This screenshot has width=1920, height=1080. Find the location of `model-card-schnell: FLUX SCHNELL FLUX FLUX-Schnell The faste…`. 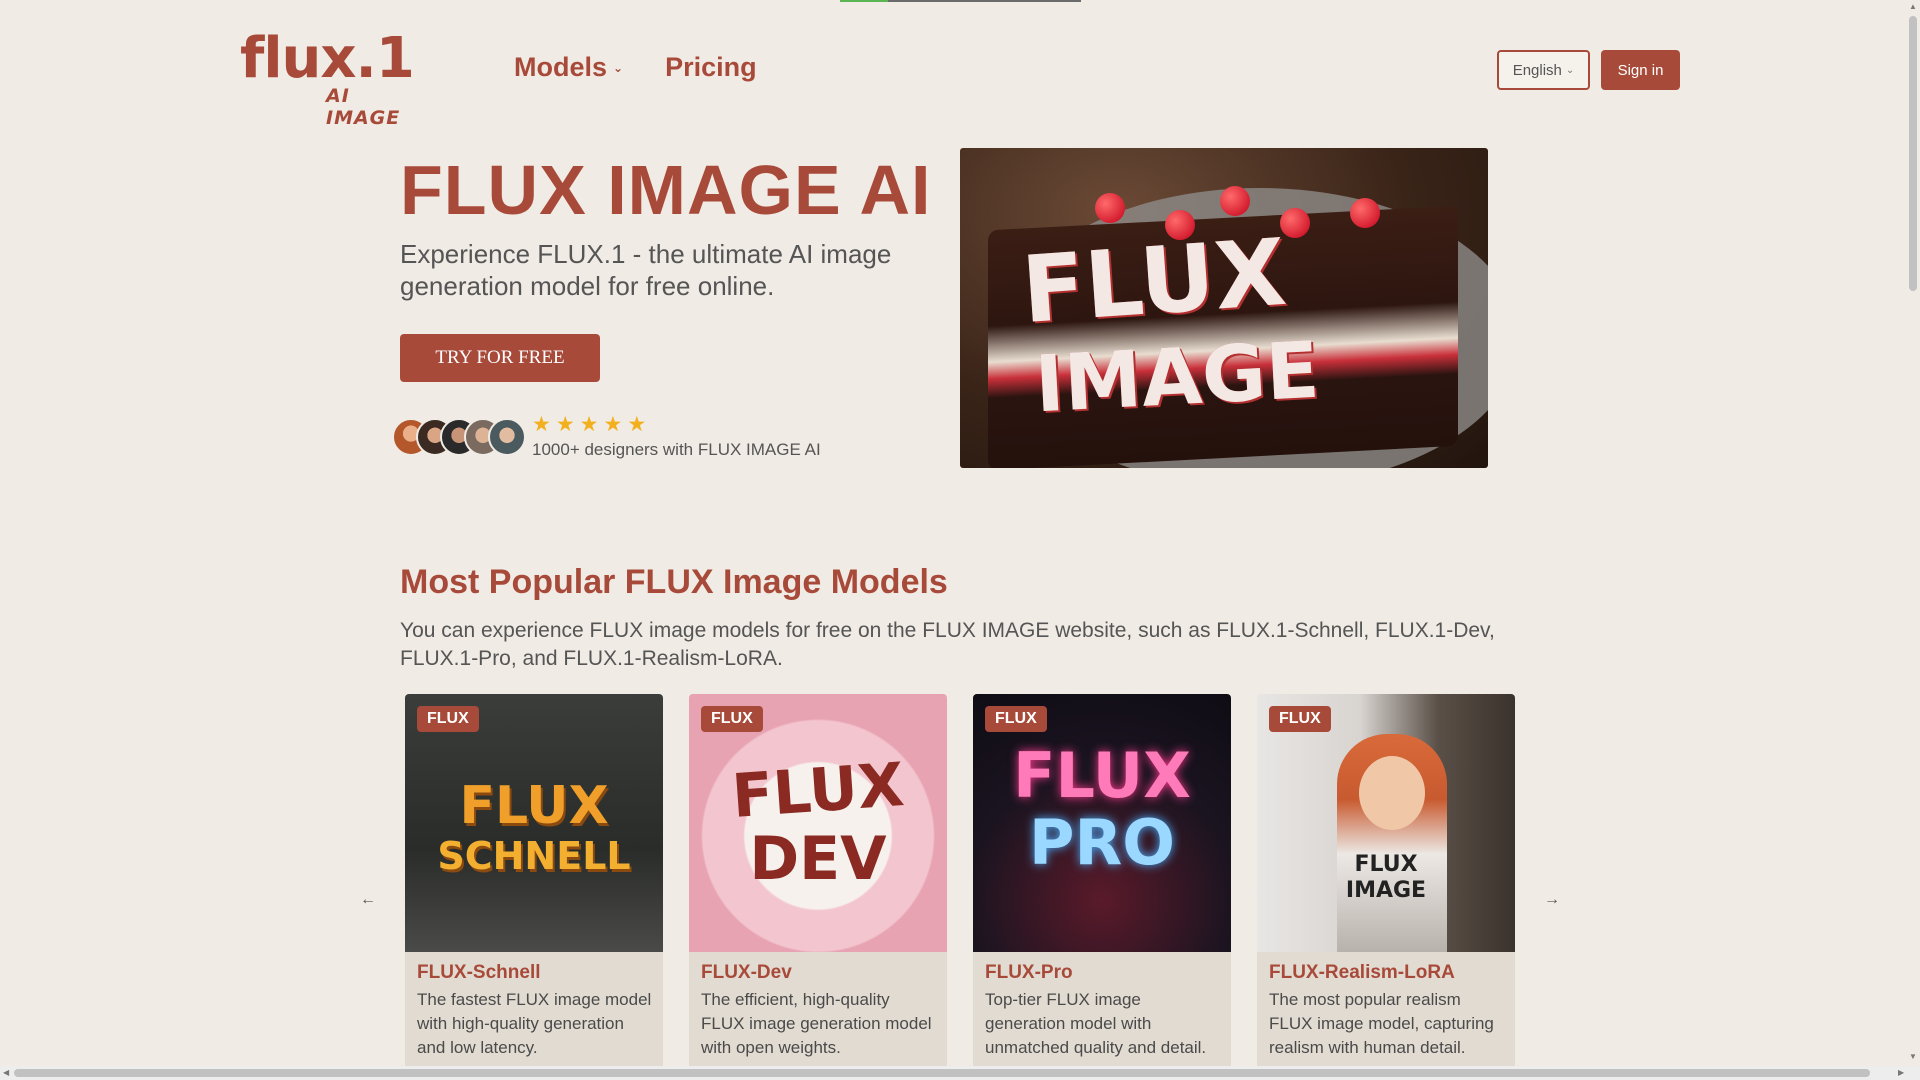

model-card-schnell: FLUX SCHNELL FLUX FLUX-Schnell The faste… is located at coordinates (534, 882).